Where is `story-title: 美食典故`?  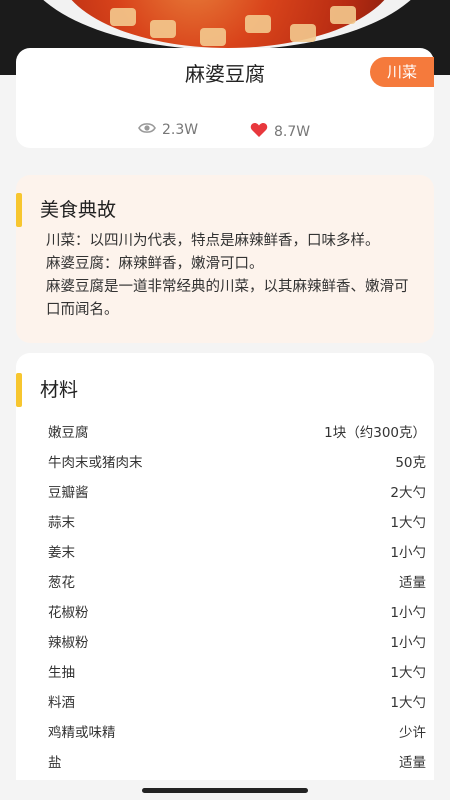 story-title: 美食典故 is located at coordinates (78, 210).